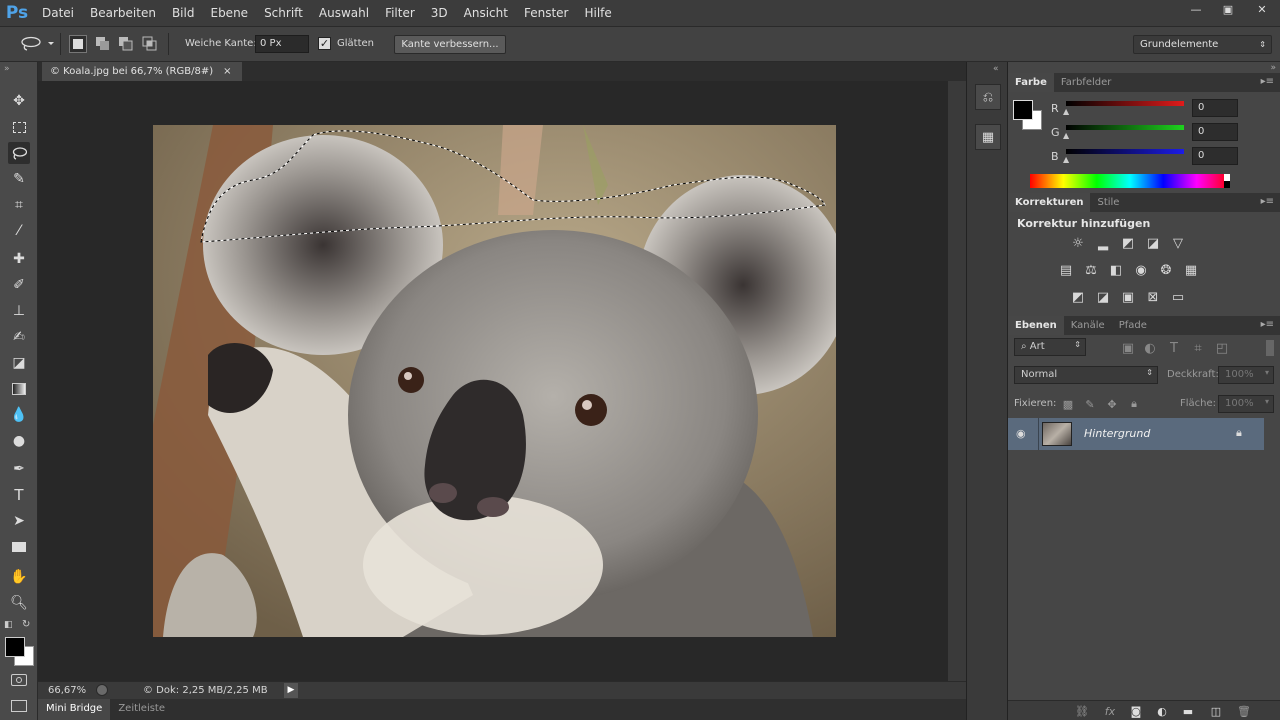 This screenshot has height=720, width=1280. I want to click on visibility-eye-icon: ◉, so click(1021, 433).